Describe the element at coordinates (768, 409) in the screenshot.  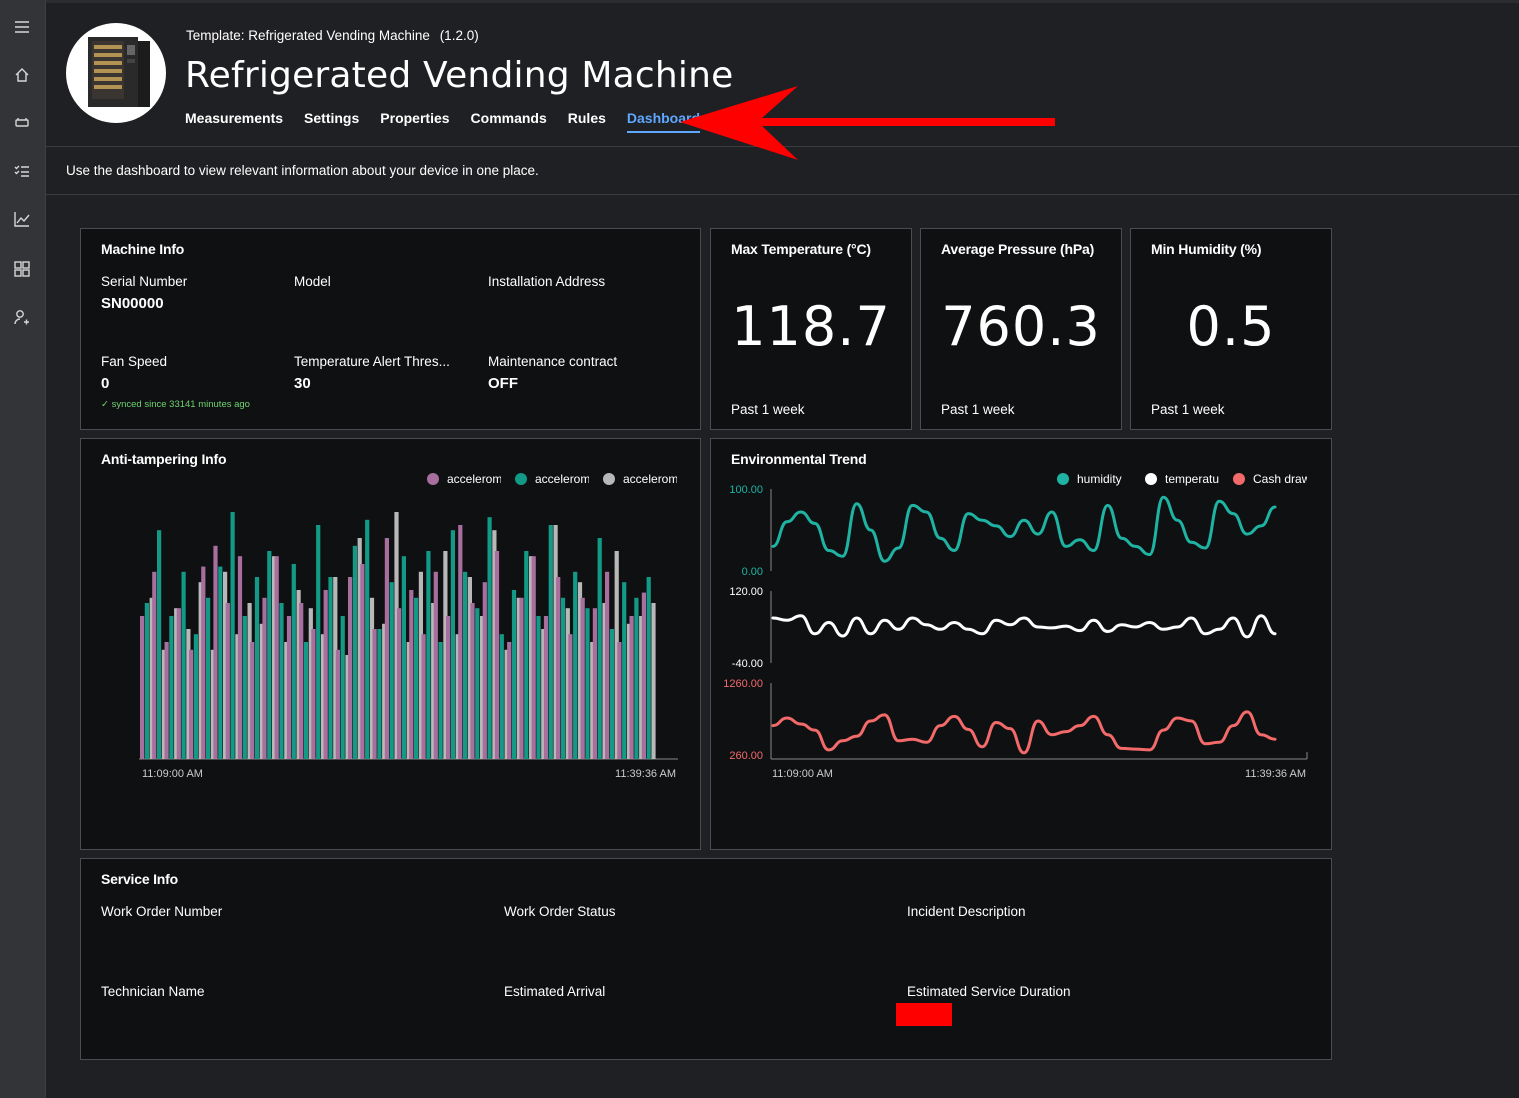
I see `kpi-period: Past 1 week` at that location.